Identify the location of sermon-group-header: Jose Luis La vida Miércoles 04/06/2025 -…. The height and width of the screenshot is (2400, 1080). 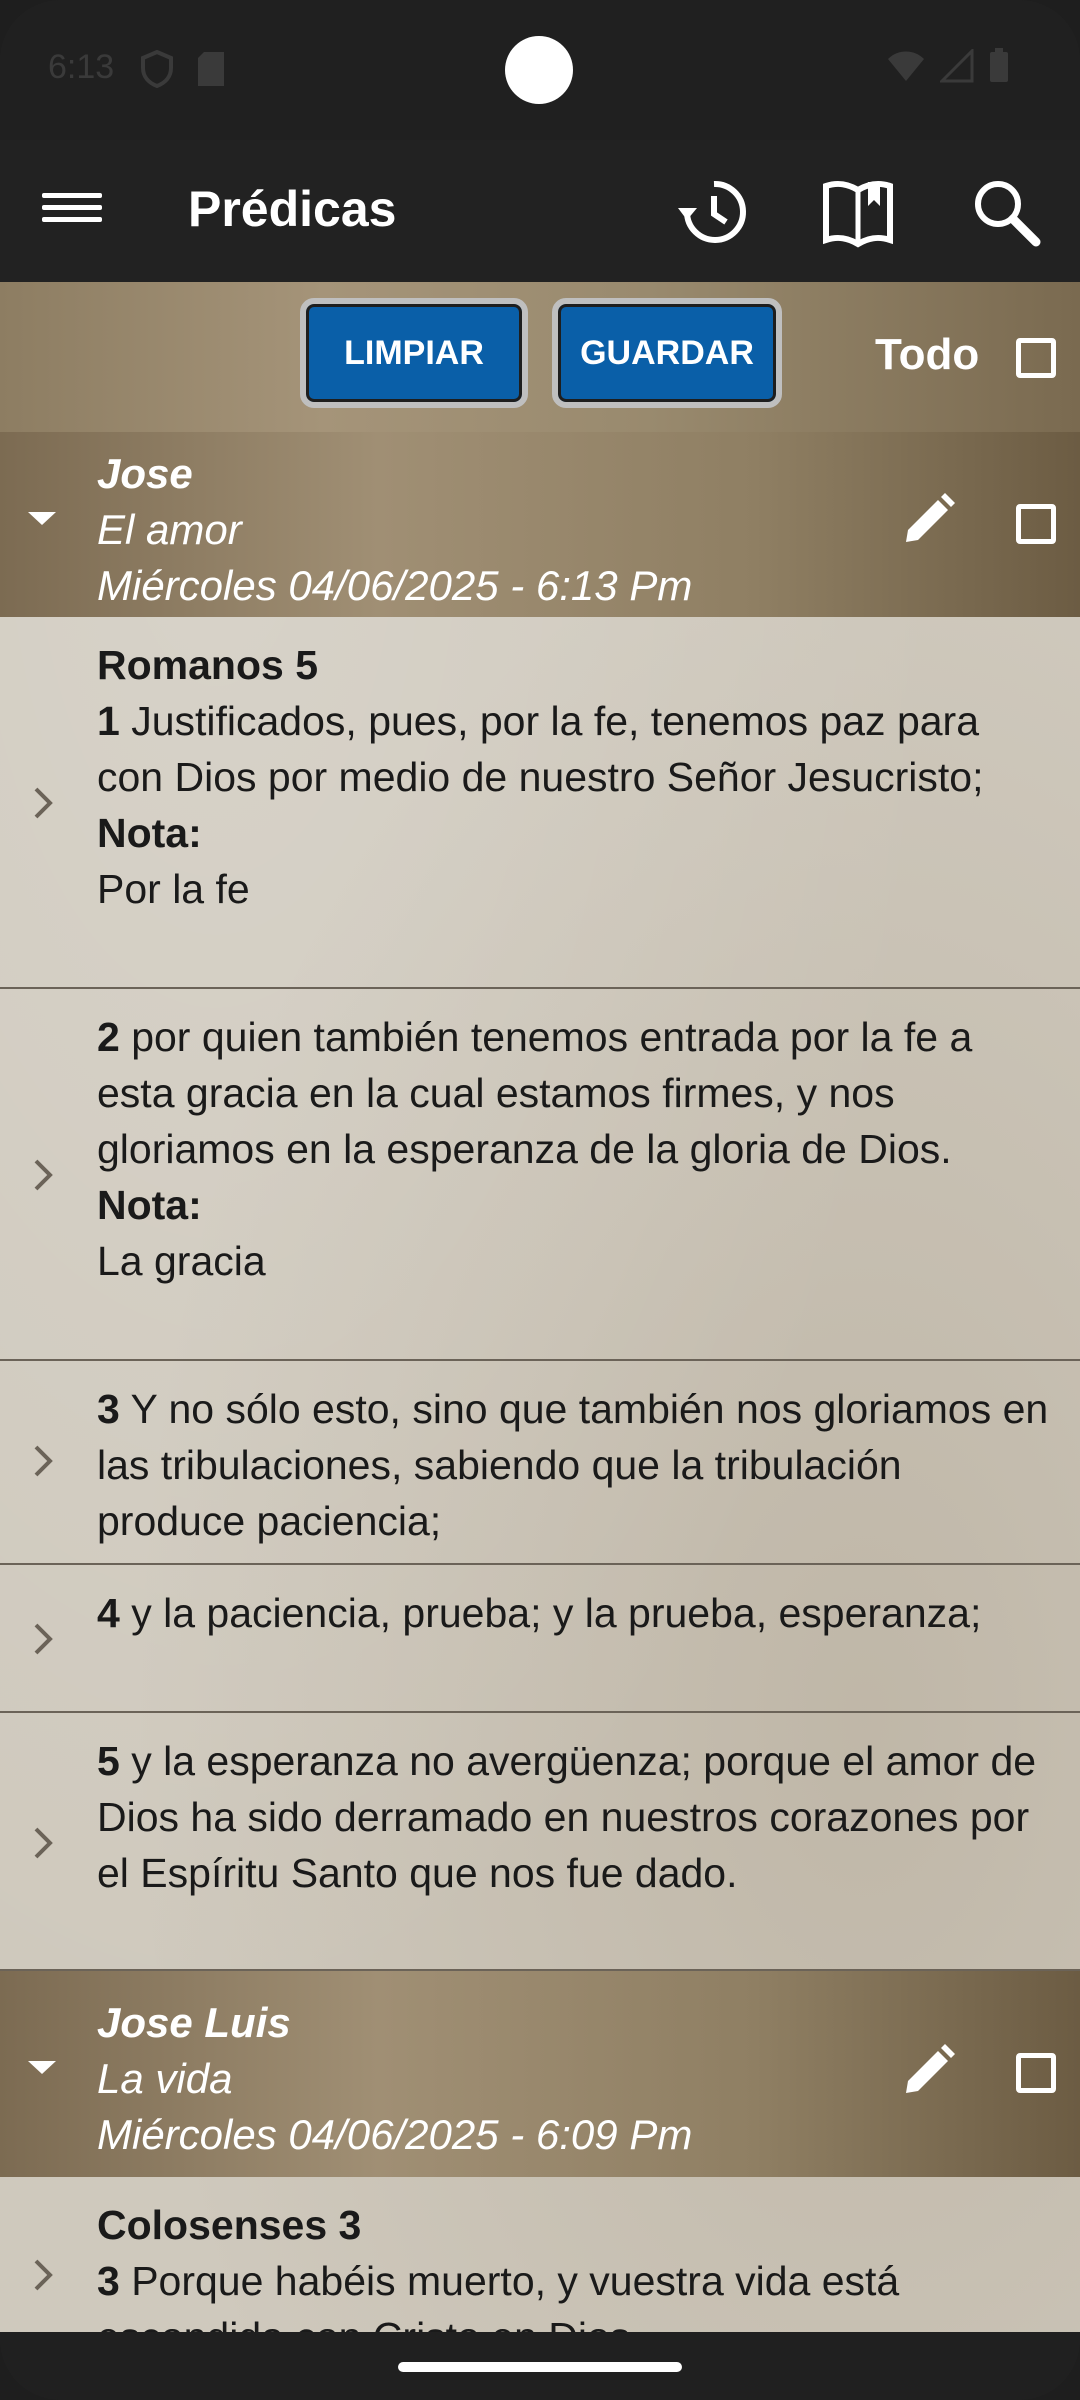
(540, 2074).